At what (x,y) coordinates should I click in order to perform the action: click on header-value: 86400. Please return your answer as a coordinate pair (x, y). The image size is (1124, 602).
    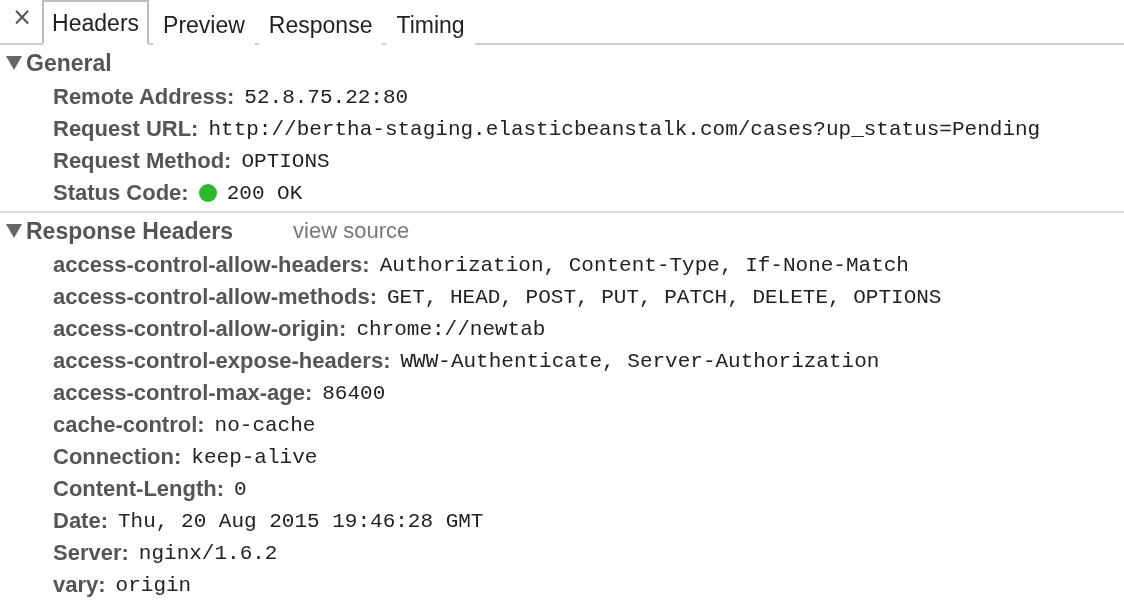
    Looking at the image, I should click on (354, 393).